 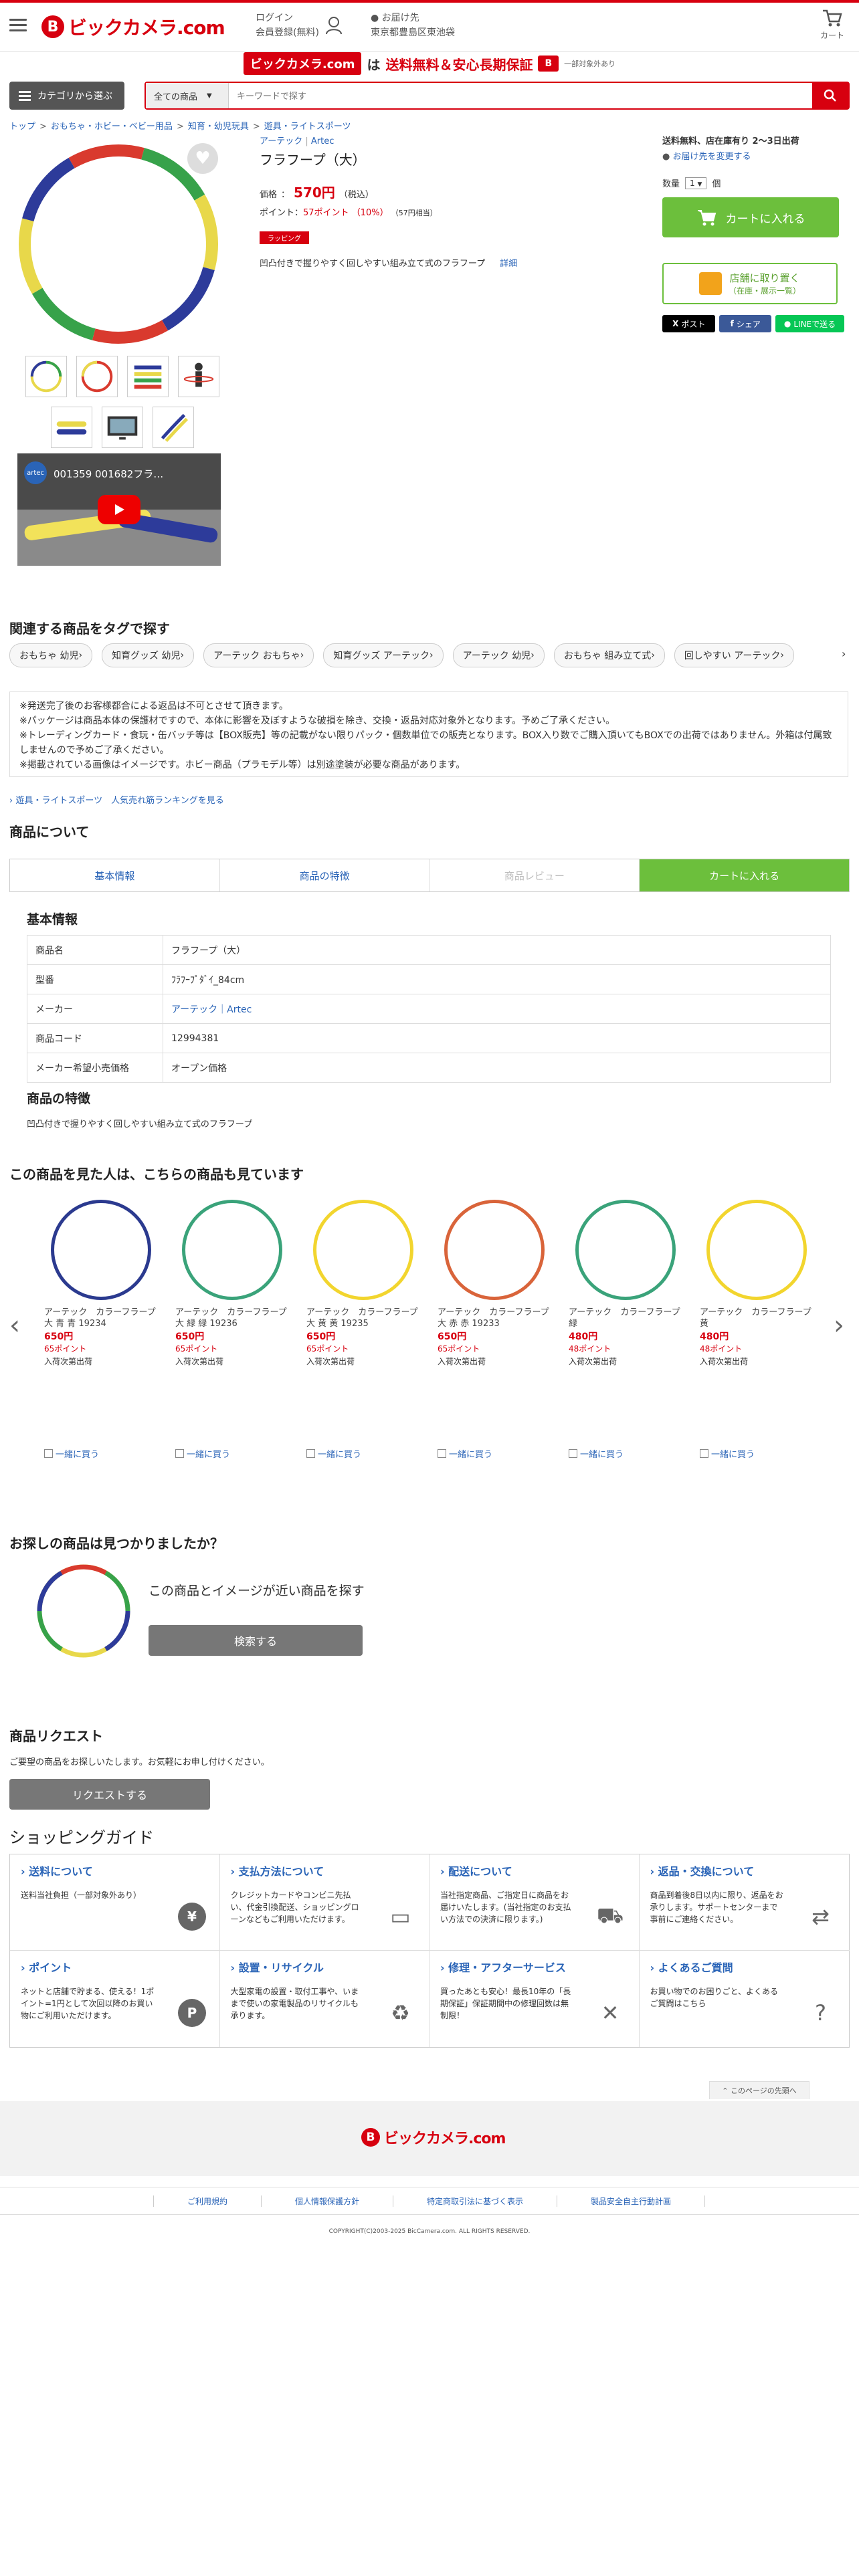 I want to click on footer-link: 特定商取引法に基づく表示, so click(x=476, y=2201).